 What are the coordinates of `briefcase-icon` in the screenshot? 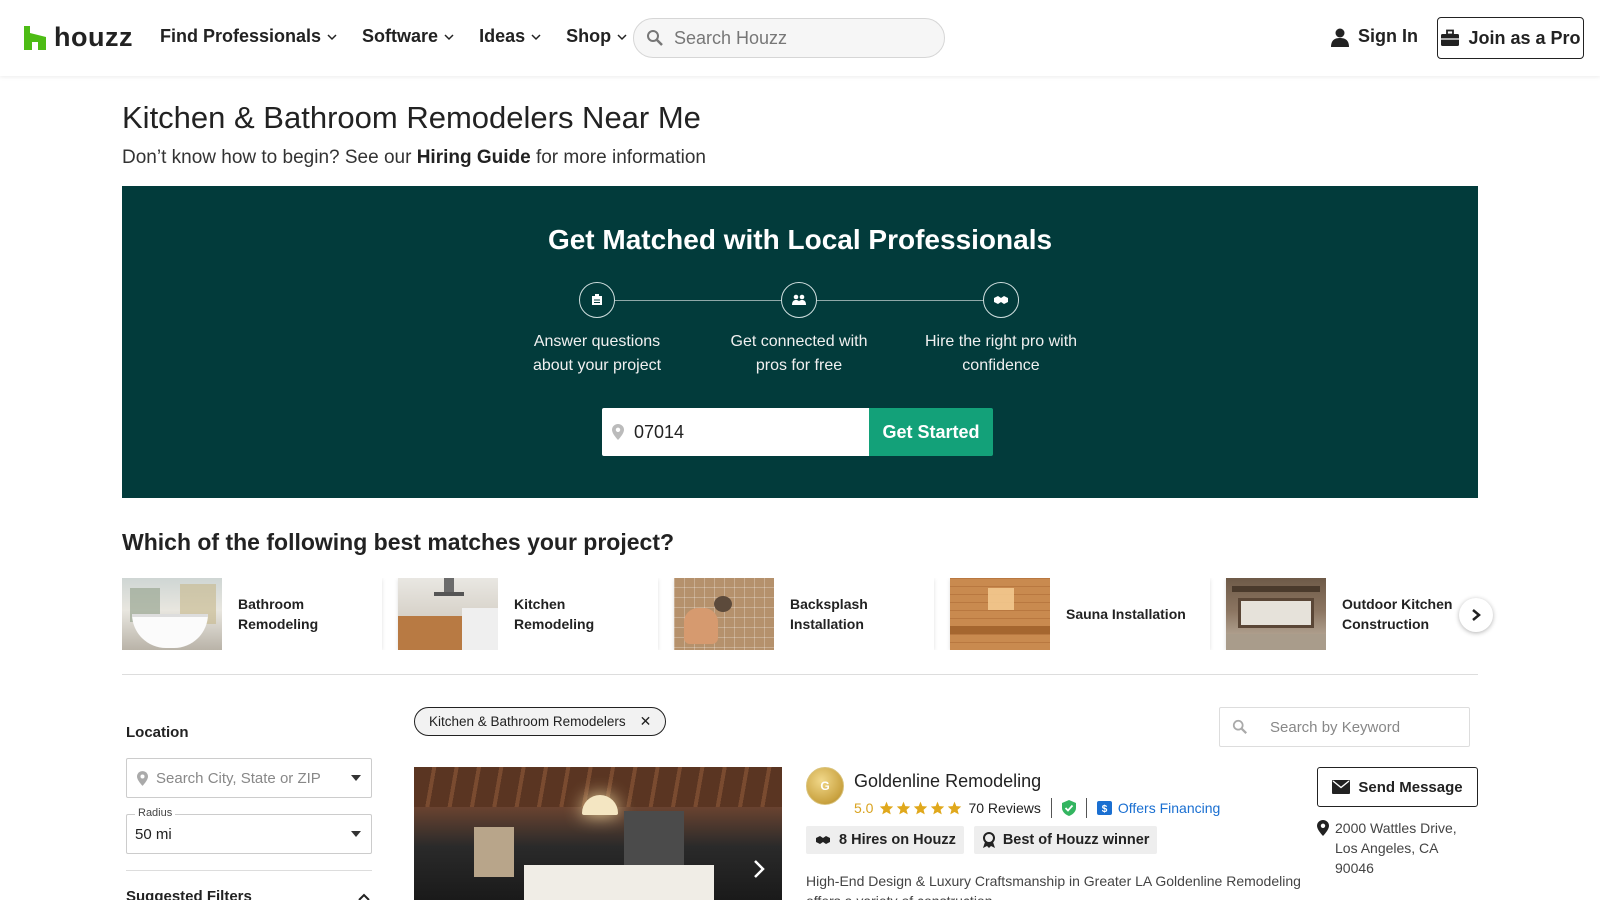 It's located at (1450, 37).